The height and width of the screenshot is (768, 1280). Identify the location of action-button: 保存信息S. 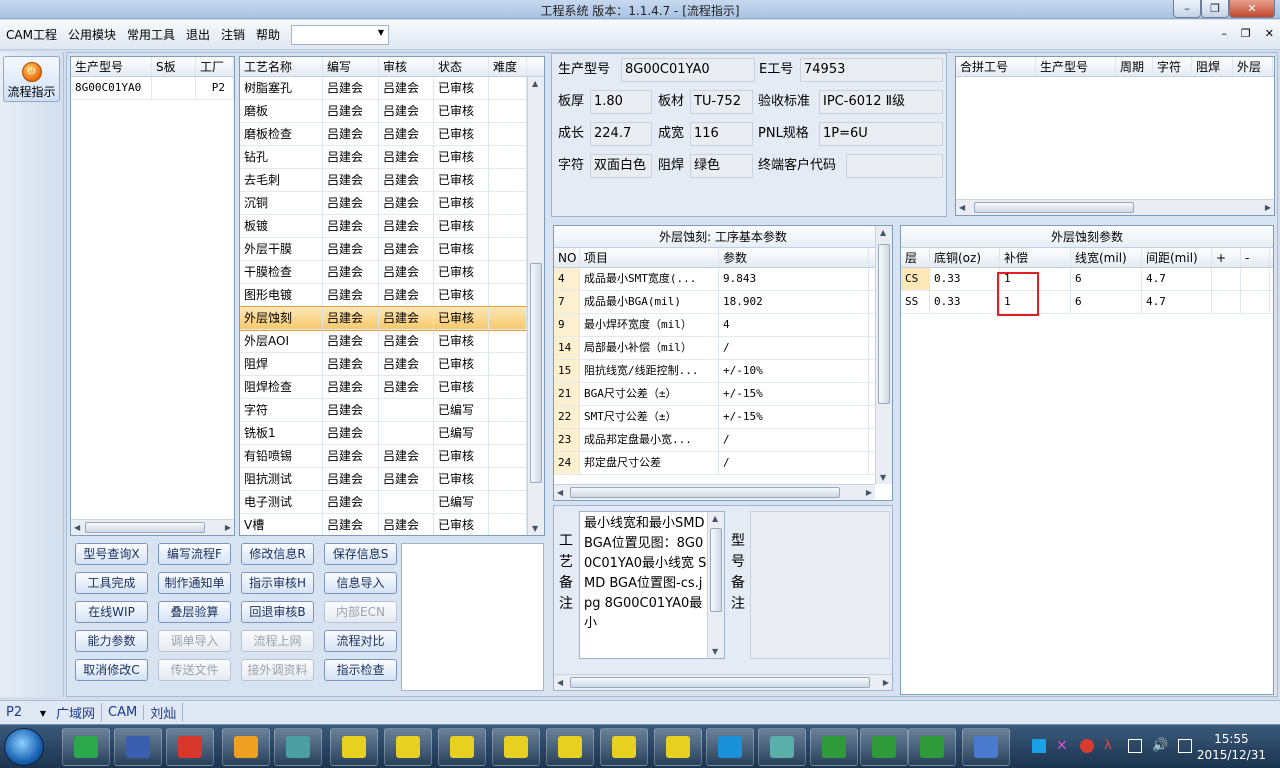
(360, 554).